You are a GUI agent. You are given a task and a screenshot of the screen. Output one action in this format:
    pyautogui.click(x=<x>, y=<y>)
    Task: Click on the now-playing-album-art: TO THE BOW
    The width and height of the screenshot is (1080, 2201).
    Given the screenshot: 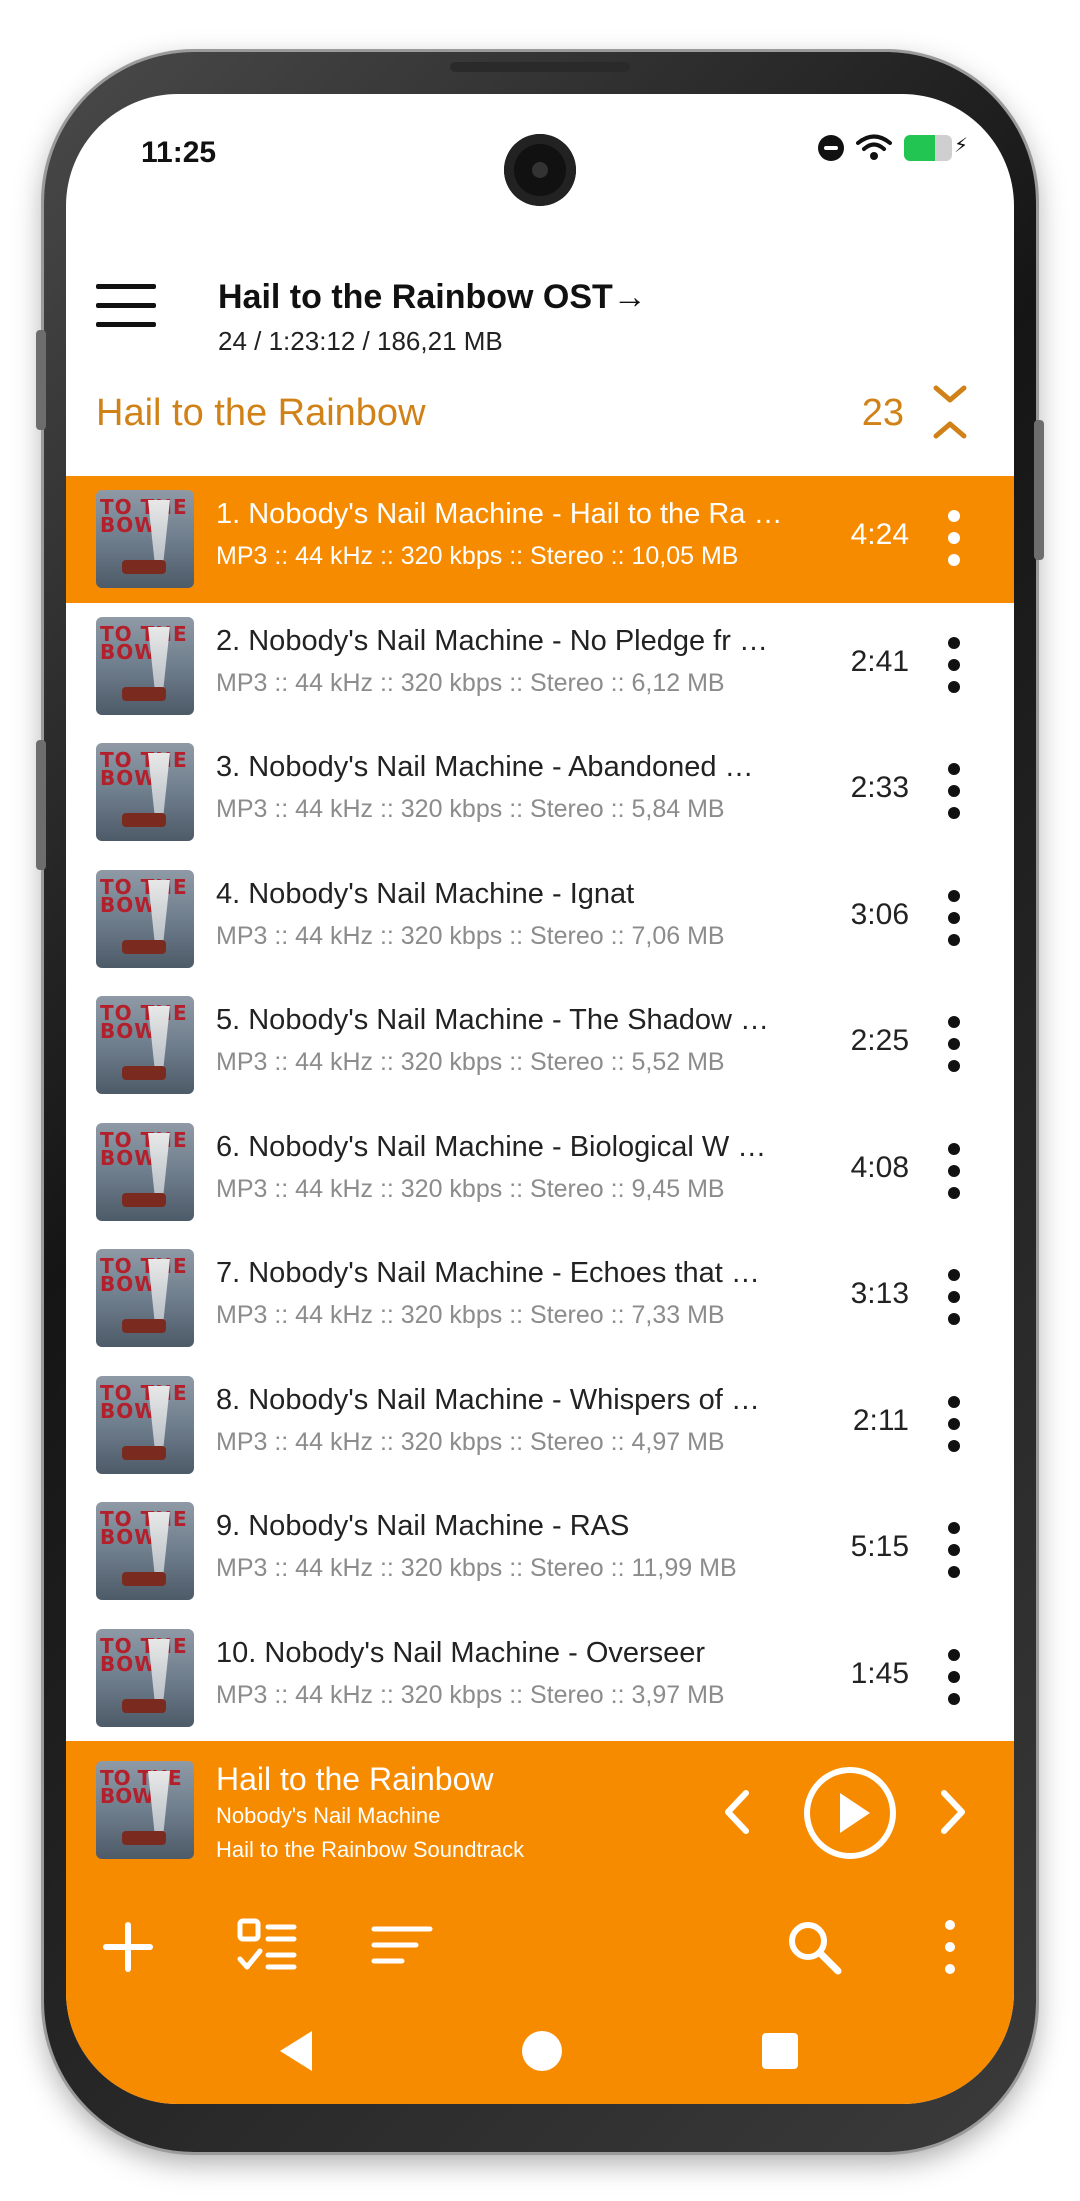 What is the action you would take?
    pyautogui.click(x=145, y=1810)
    